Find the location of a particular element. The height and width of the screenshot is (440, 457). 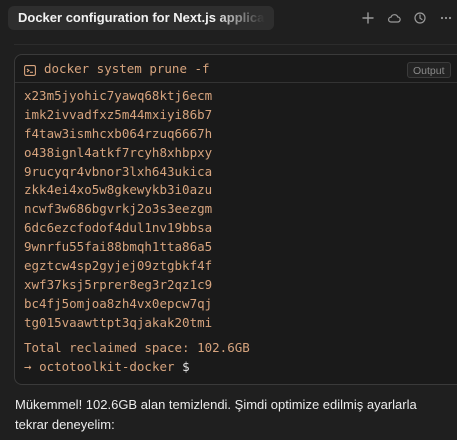

top-actions is located at coordinates (405, 18).